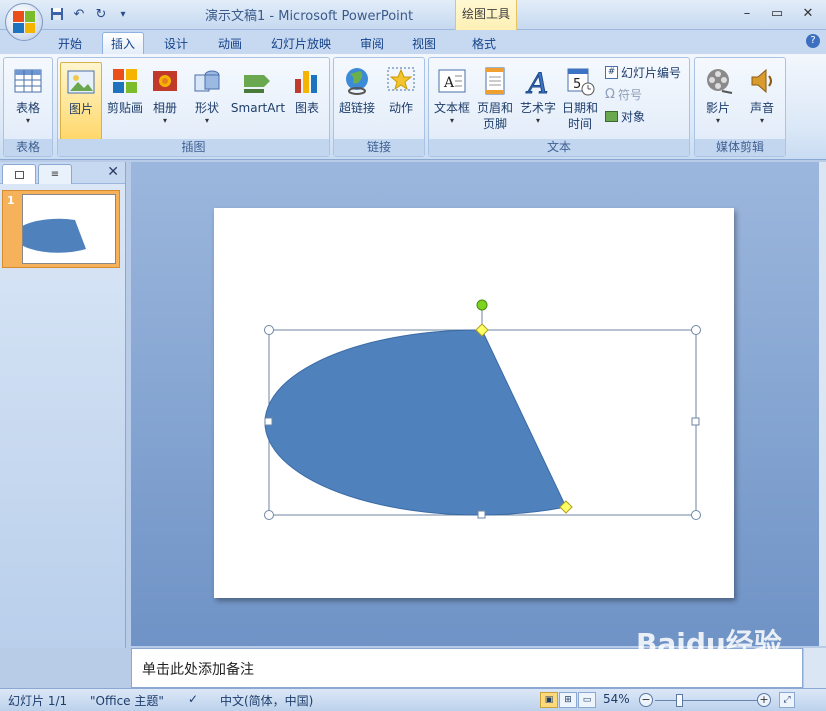  What do you see at coordinates (611, 116) in the screenshot?
I see `object-icon` at bounding box center [611, 116].